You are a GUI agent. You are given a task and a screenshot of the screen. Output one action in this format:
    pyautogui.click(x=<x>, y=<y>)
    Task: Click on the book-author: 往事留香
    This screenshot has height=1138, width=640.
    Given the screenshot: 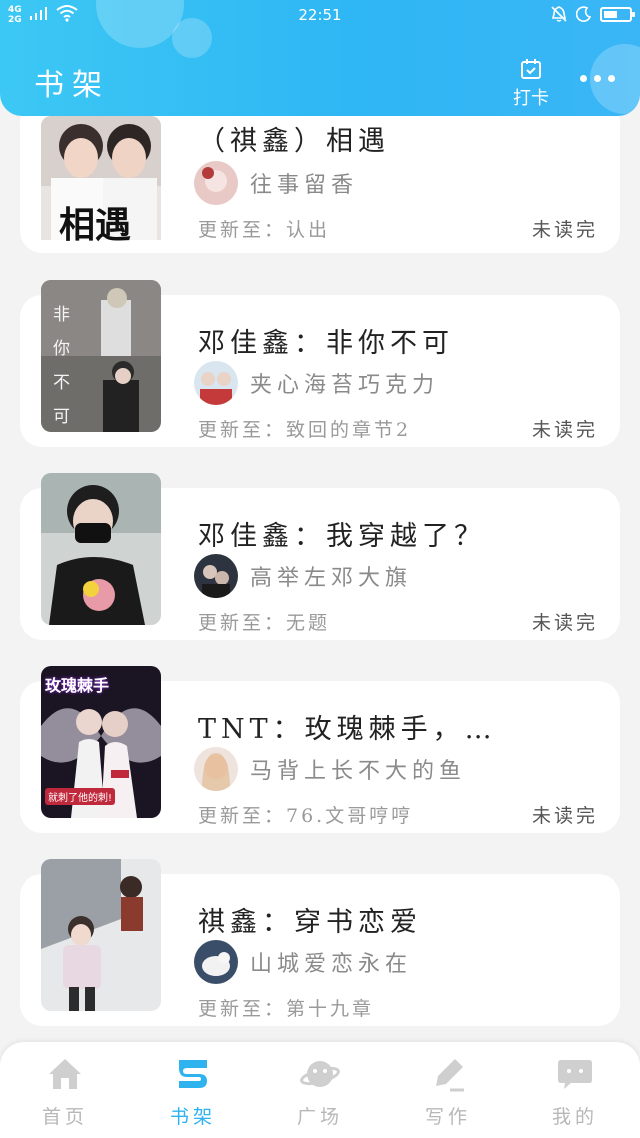 What is the action you would take?
    pyautogui.click(x=304, y=185)
    